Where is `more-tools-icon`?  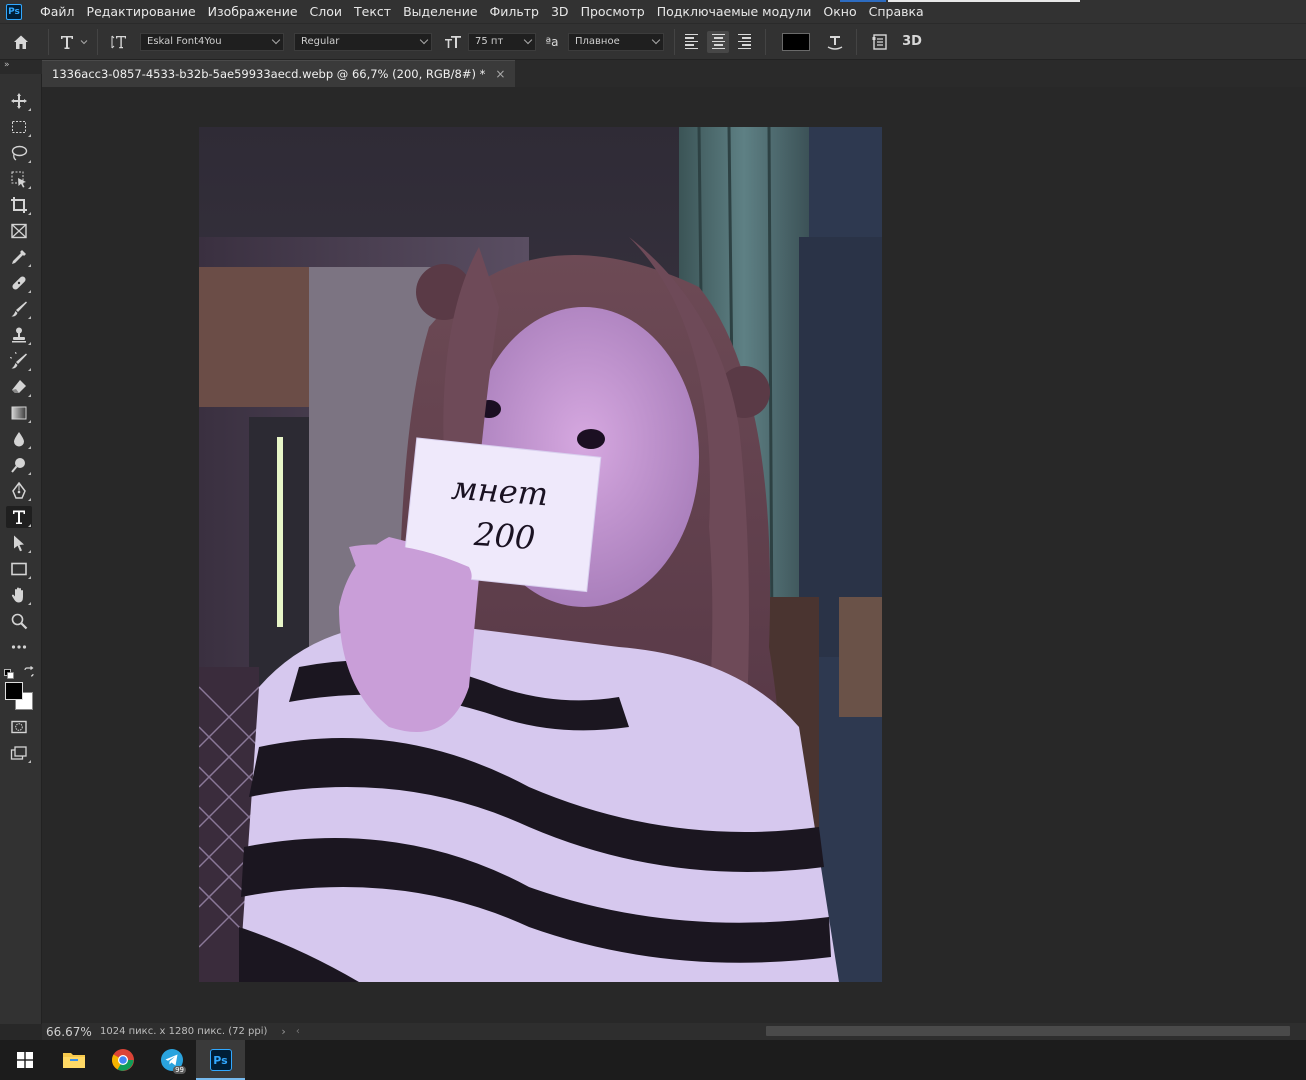 more-tools-icon is located at coordinates (19, 647).